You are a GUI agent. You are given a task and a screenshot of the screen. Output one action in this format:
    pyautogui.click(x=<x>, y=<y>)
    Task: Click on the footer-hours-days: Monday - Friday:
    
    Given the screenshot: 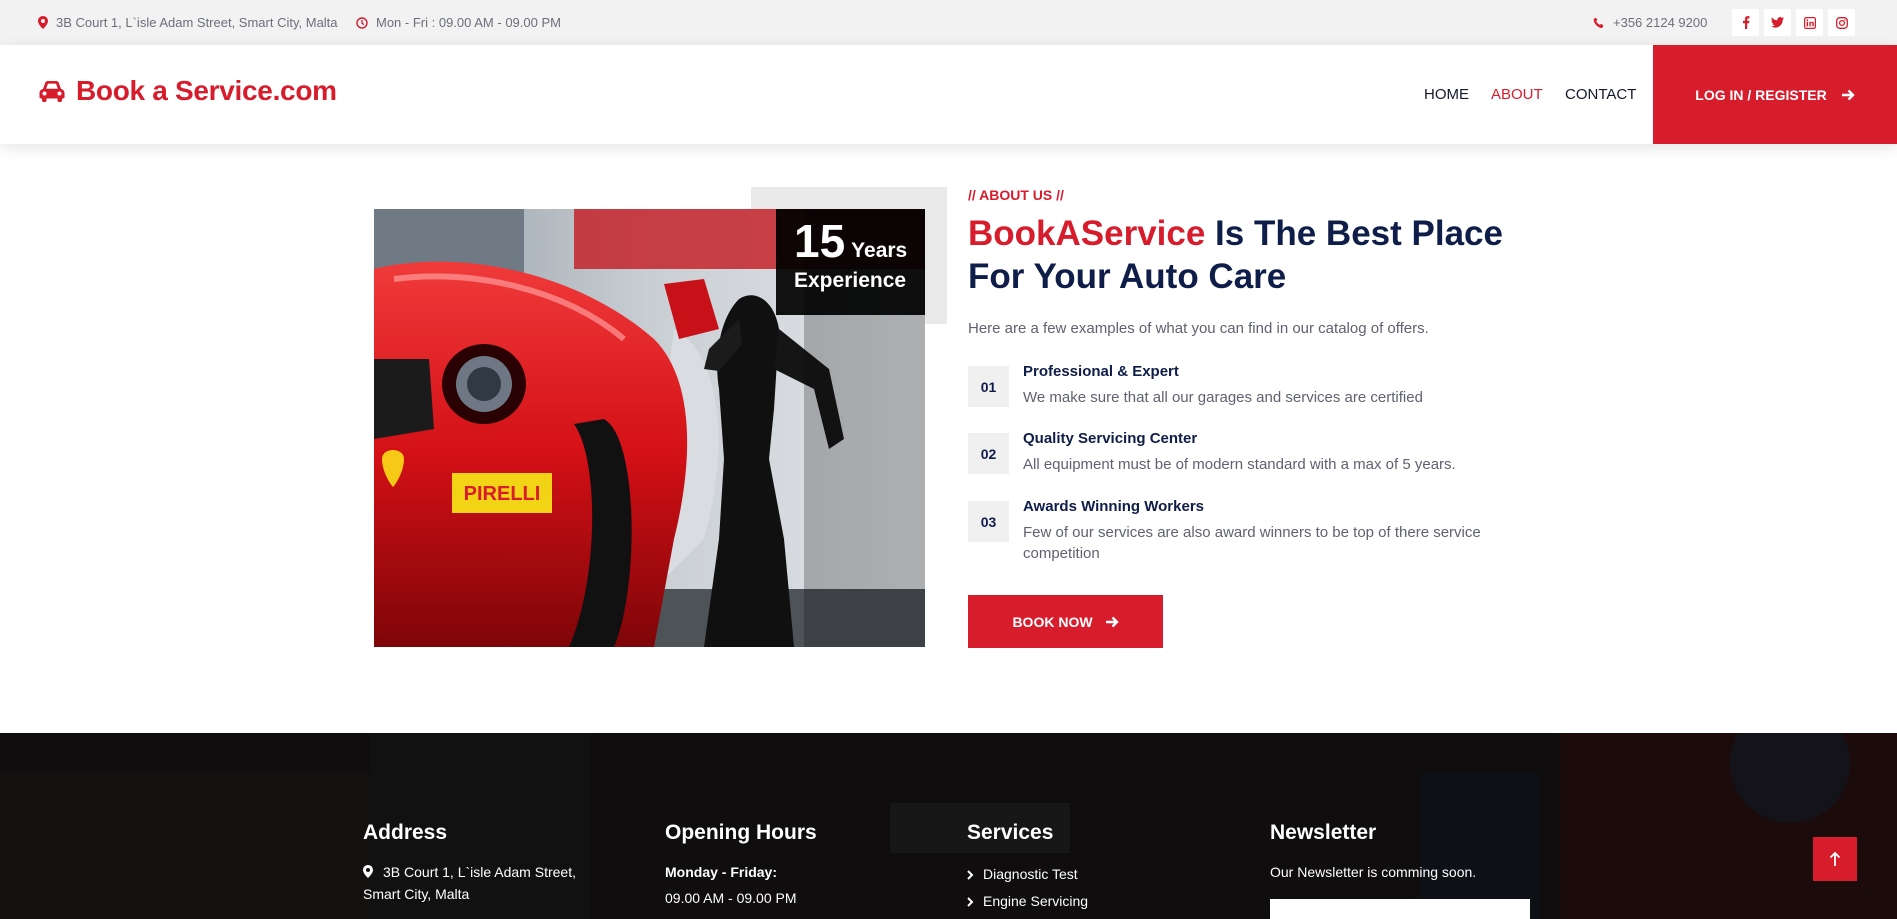 What is the action you would take?
    pyautogui.click(x=721, y=872)
    